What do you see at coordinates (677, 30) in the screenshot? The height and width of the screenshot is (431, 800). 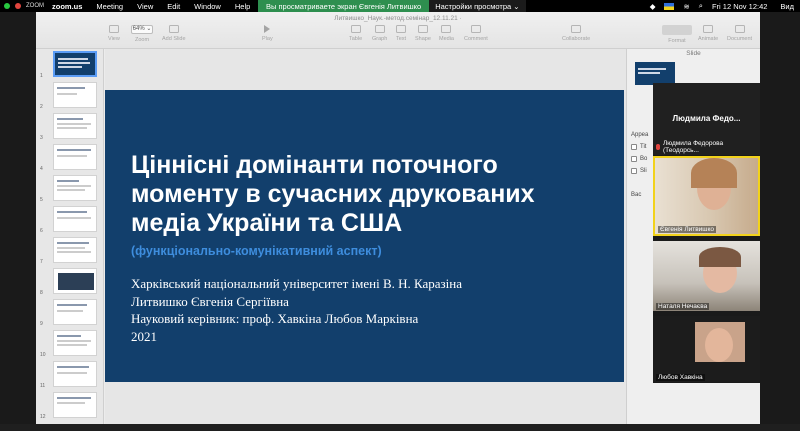 I see `format-icon` at bounding box center [677, 30].